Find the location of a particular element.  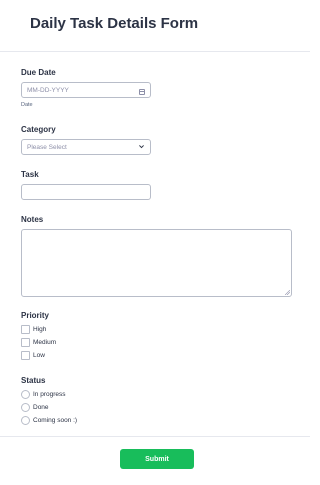

priority-option-label: Low is located at coordinates (39, 355).